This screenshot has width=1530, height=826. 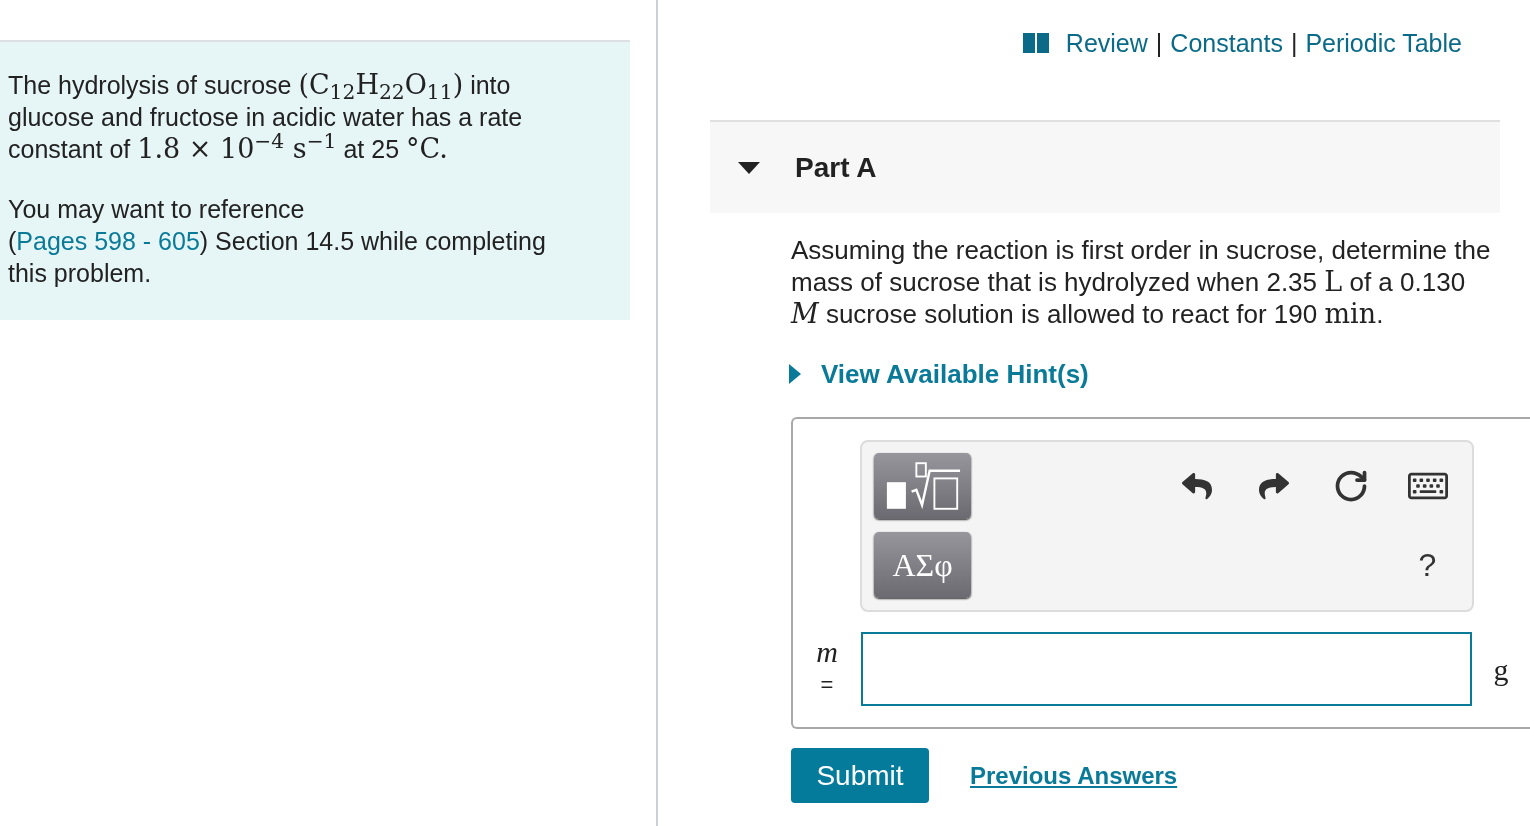 I want to click on greek-button: ΑΣφ, so click(x=922, y=565).